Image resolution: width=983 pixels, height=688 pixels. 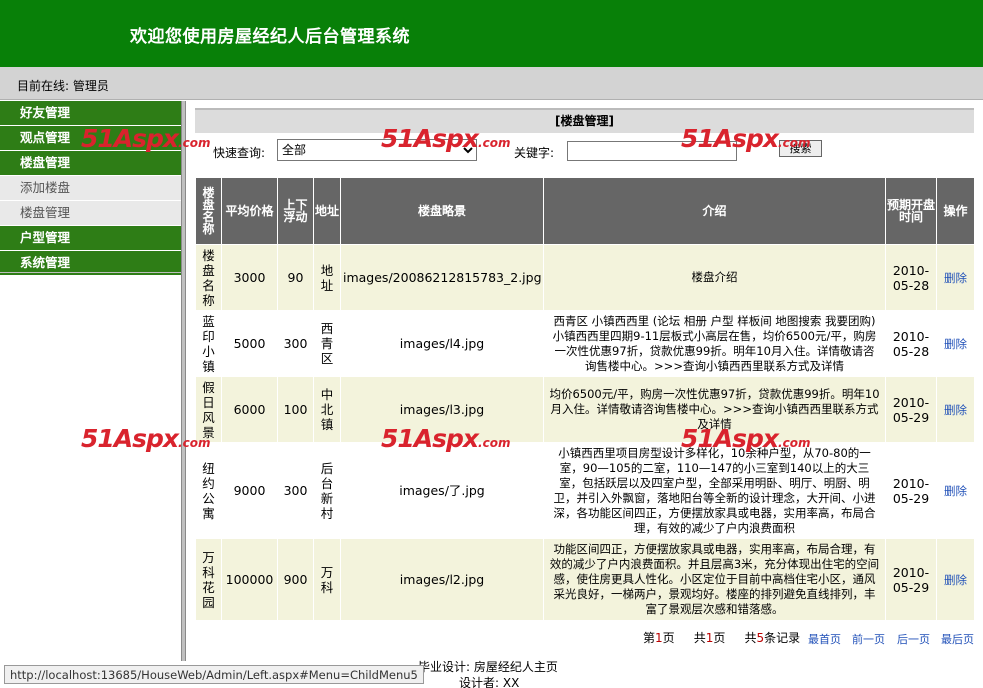 What do you see at coordinates (295, 211) in the screenshot?
I see `col-header-float: 上下浮动` at bounding box center [295, 211].